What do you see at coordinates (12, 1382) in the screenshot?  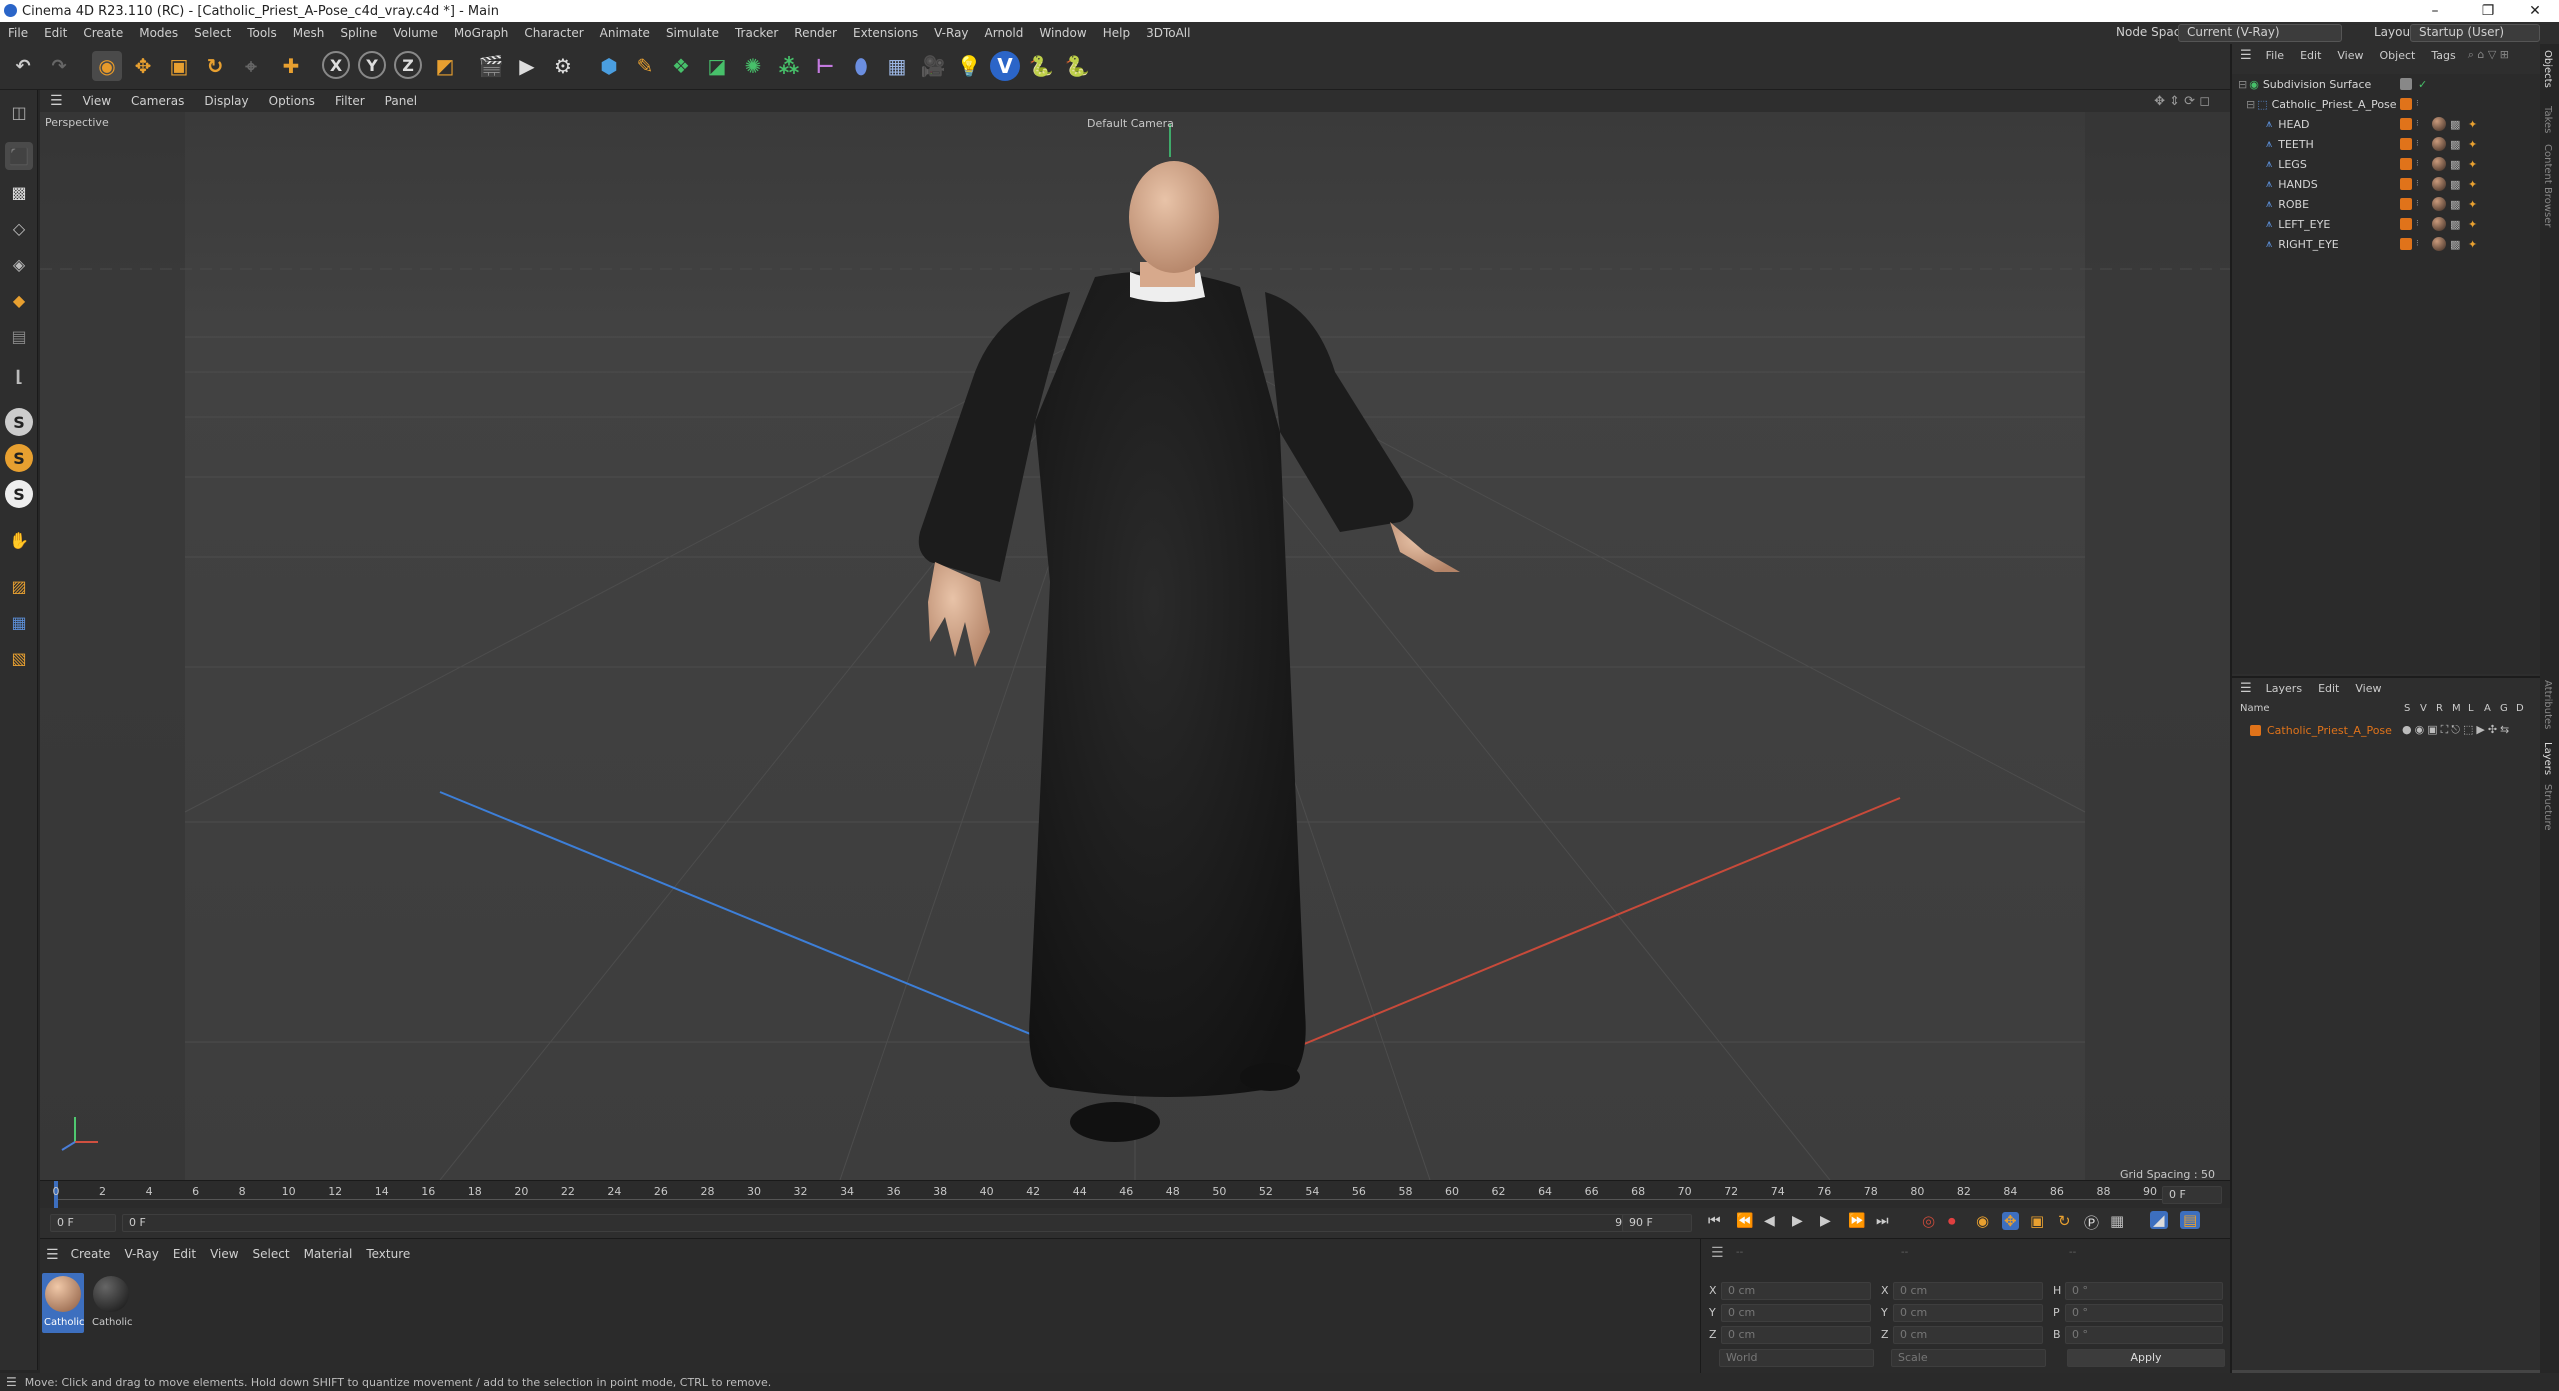 I see `status-hamburger-icon: ☰` at bounding box center [12, 1382].